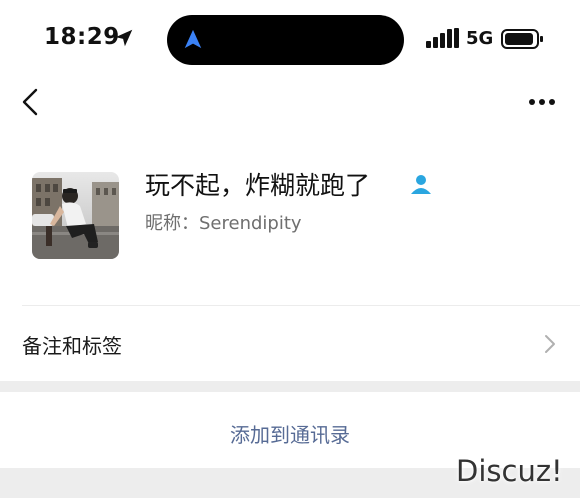 The width and height of the screenshot is (580, 498). I want to click on location-arrow-icon, so click(124, 38).